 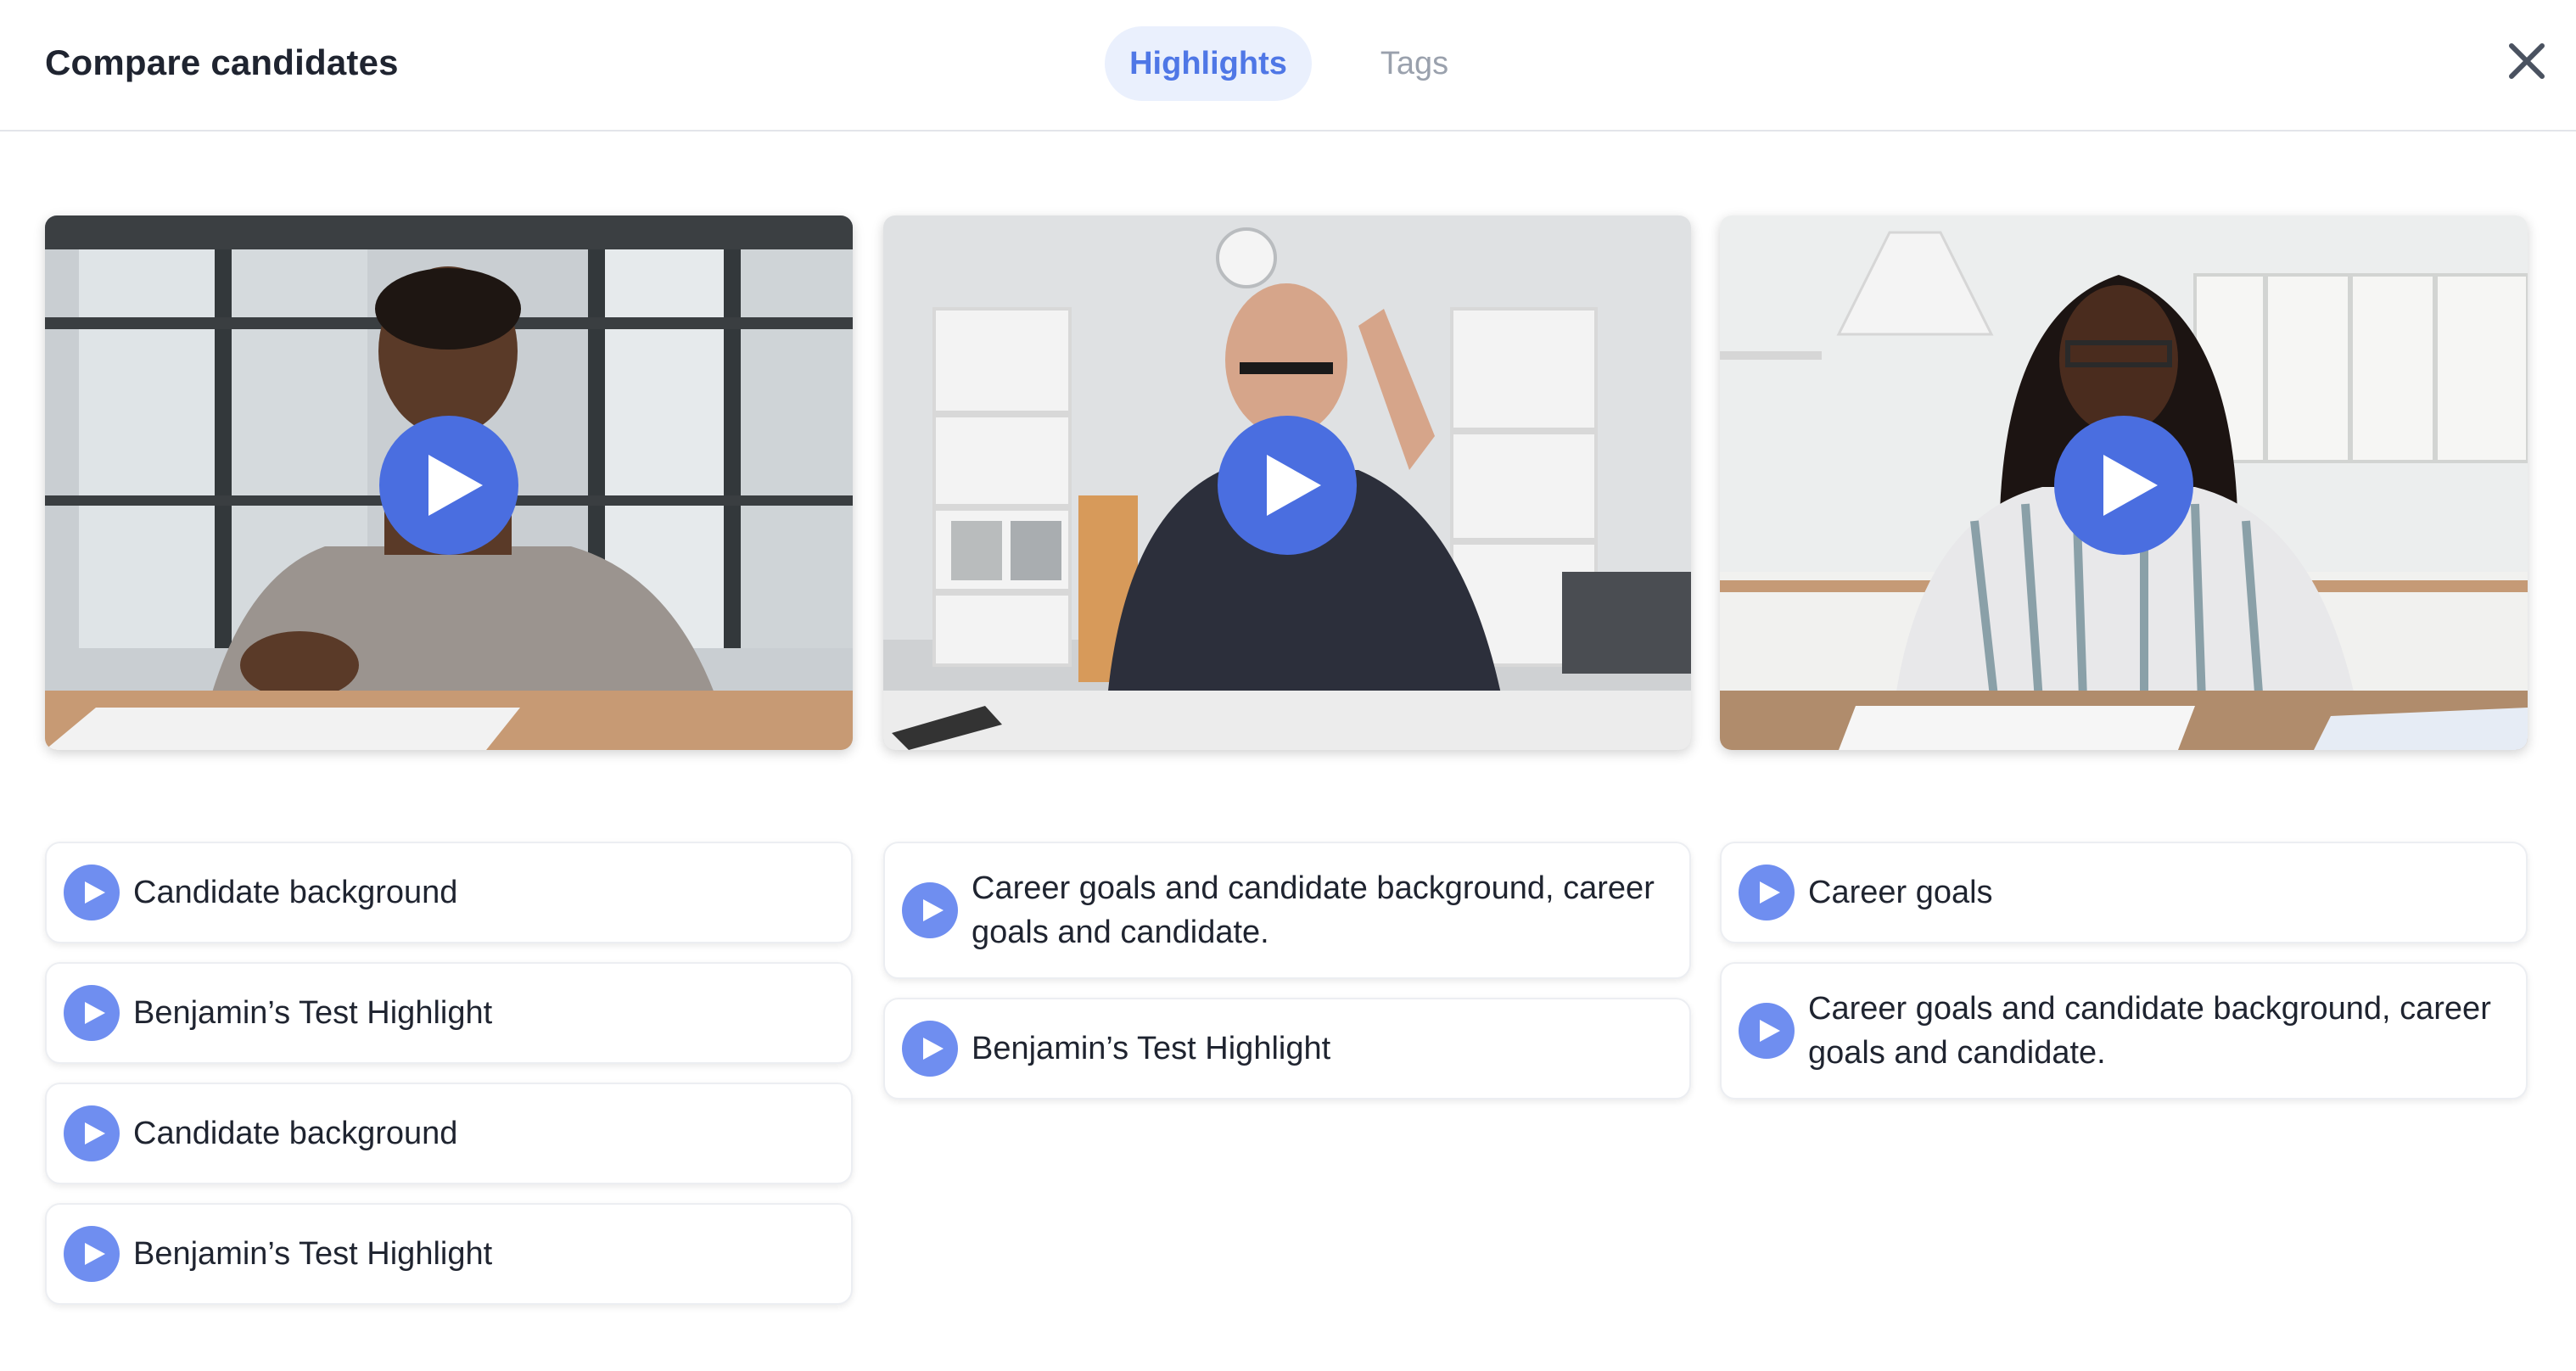 What do you see at coordinates (1900, 892) in the screenshot?
I see `highlight-label: Career goals` at bounding box center [1900, 892].